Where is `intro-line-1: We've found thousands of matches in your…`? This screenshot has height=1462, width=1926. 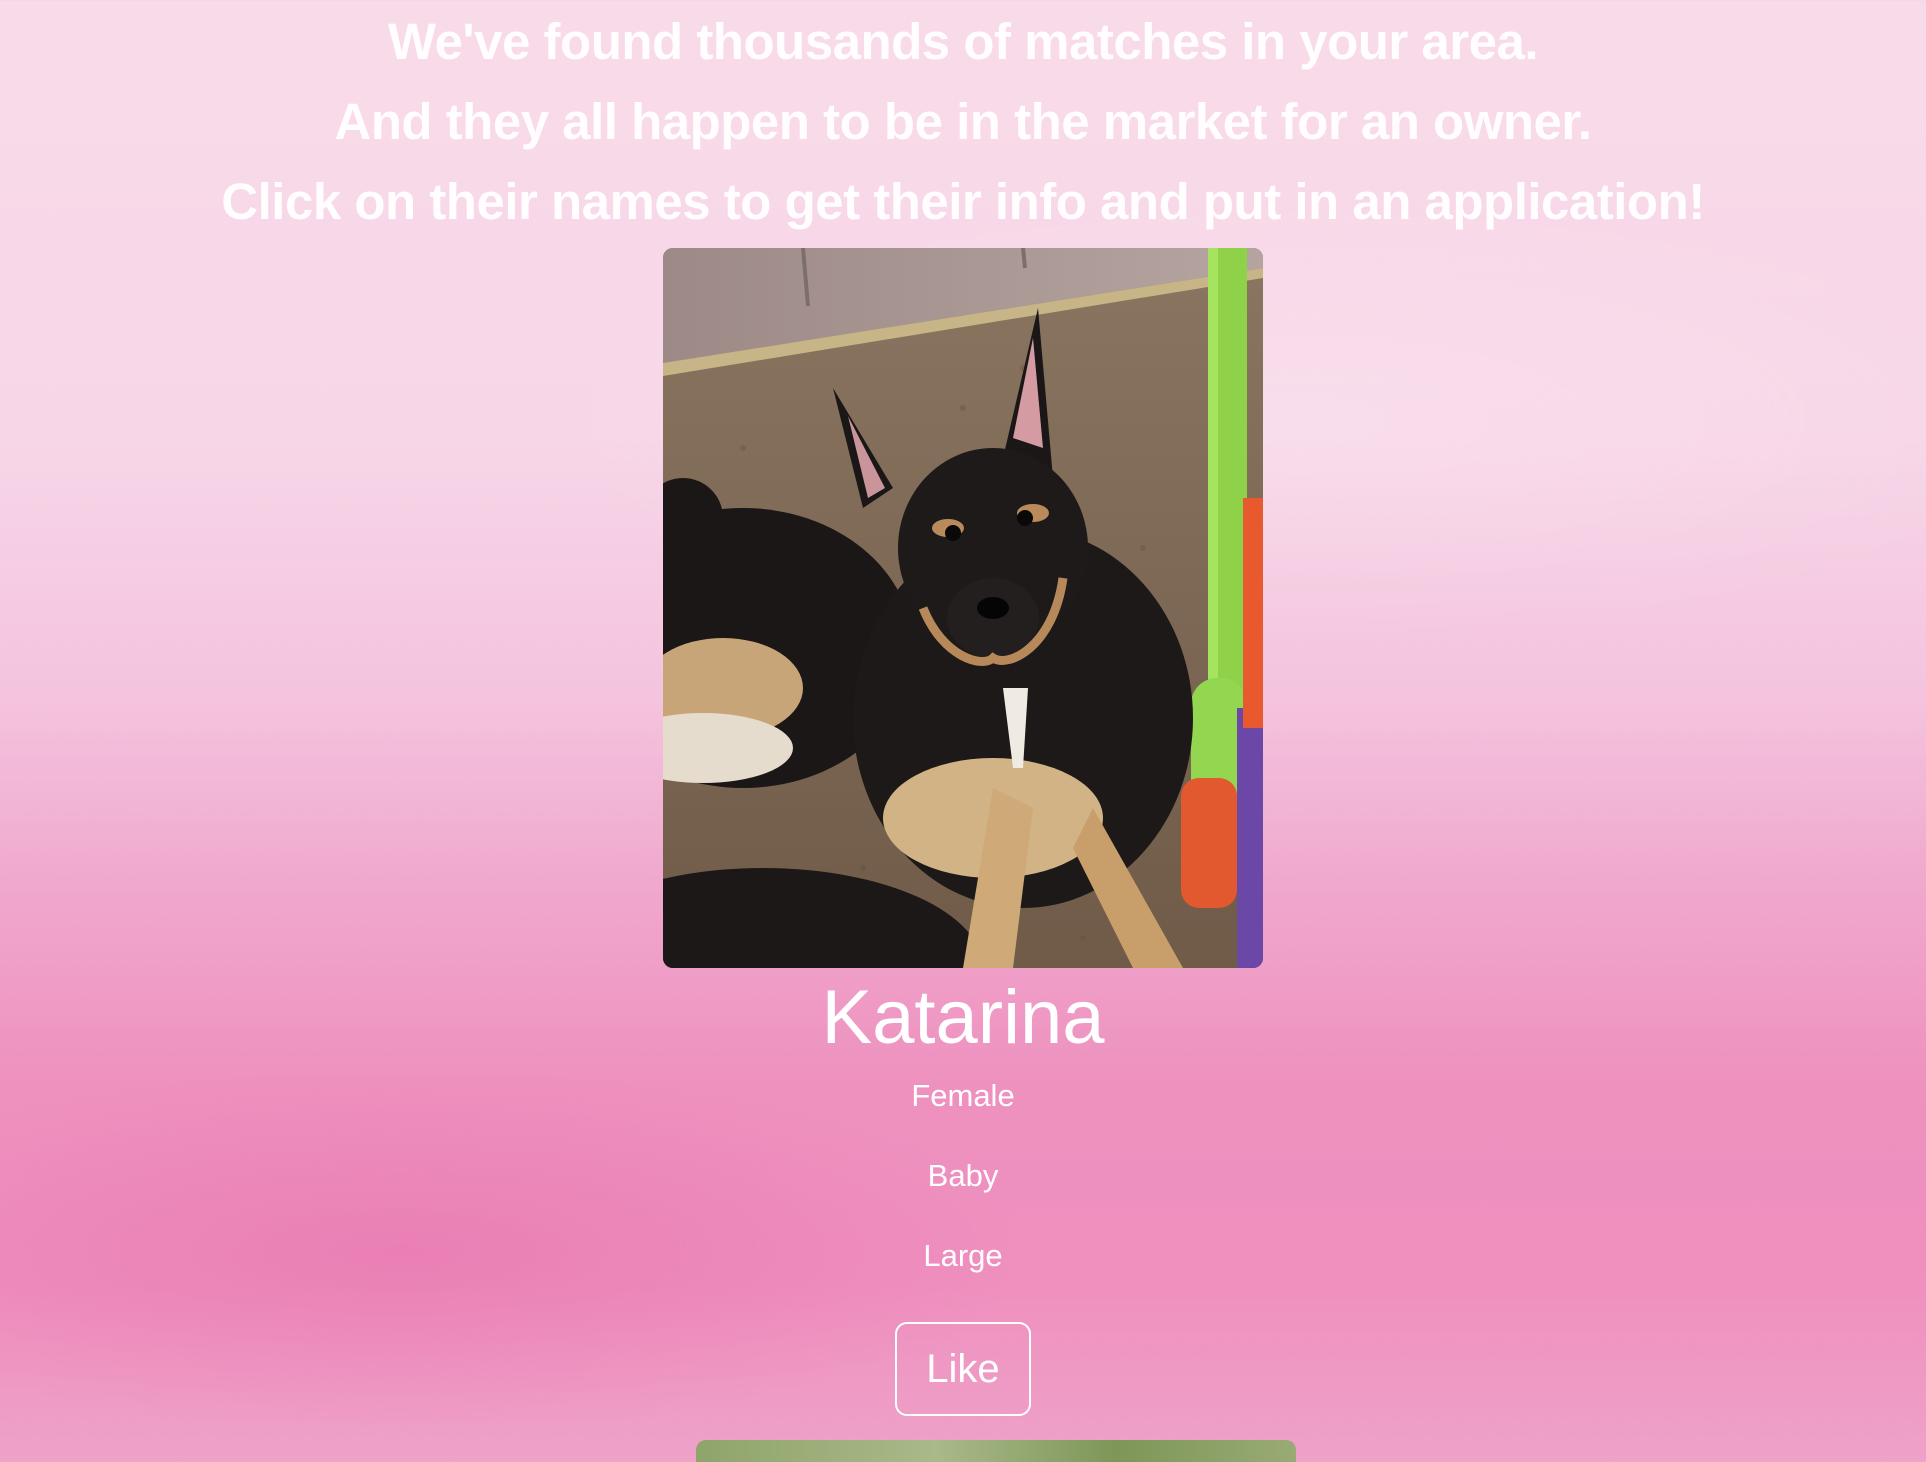 intro-line-1: We've found thousands of matches in your… is located at coordinates (963, 41).